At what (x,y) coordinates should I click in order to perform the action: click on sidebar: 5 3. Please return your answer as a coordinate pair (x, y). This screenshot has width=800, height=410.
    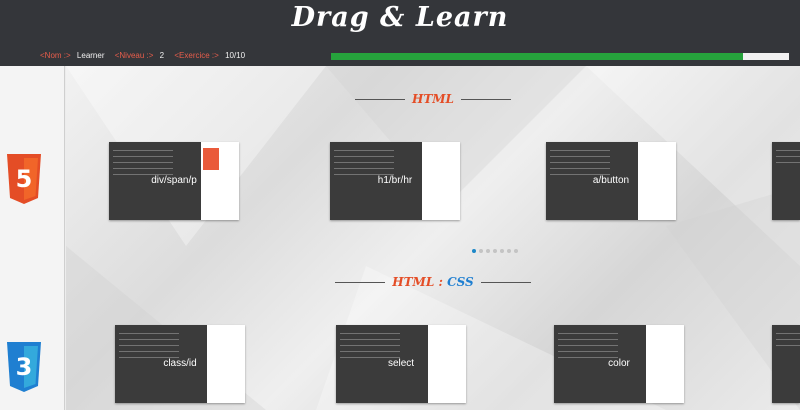
    Looking at the image, I should click on (32, 238).